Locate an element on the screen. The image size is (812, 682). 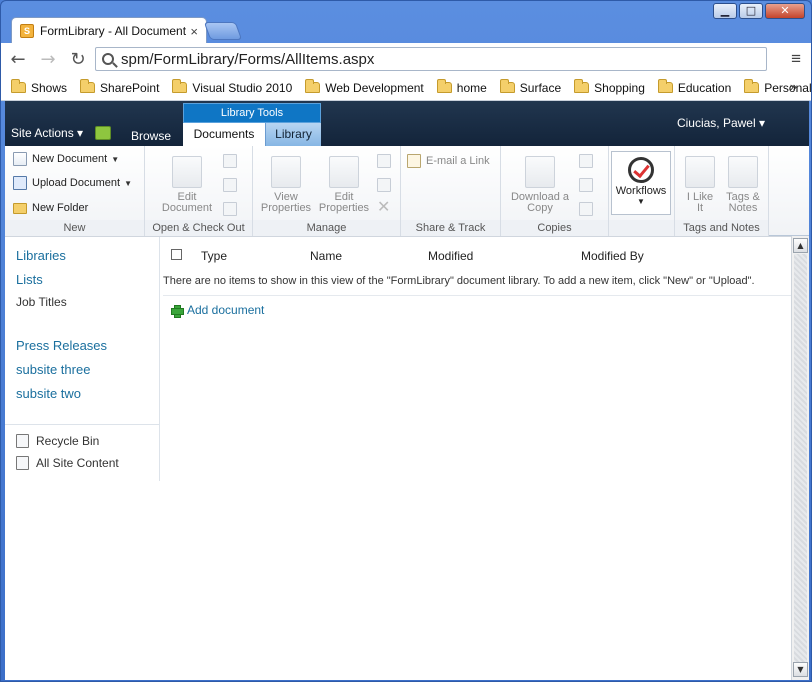
nav-subsite-three: subsite three is located at coordinates (53, 369).